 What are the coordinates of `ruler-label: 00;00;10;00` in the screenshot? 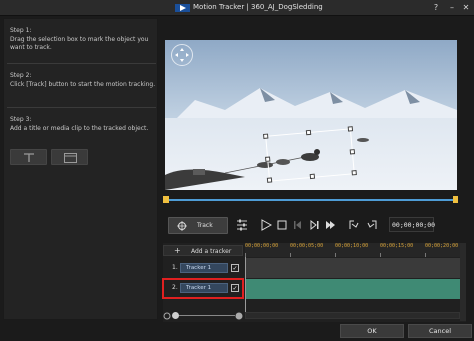 It's located at (352, 246).